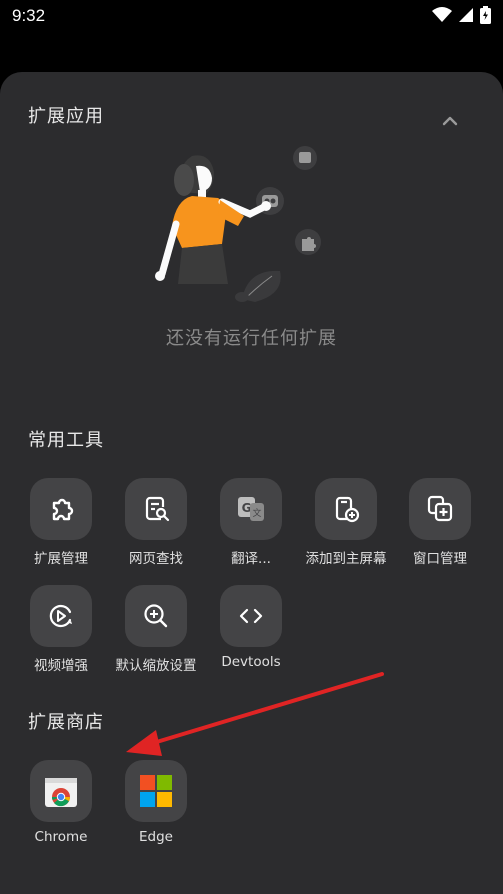  What do you see at coordinates (66, 440) in the screenshot?
I see `tools-title: 常用工具` at bounding box center [66, 440].